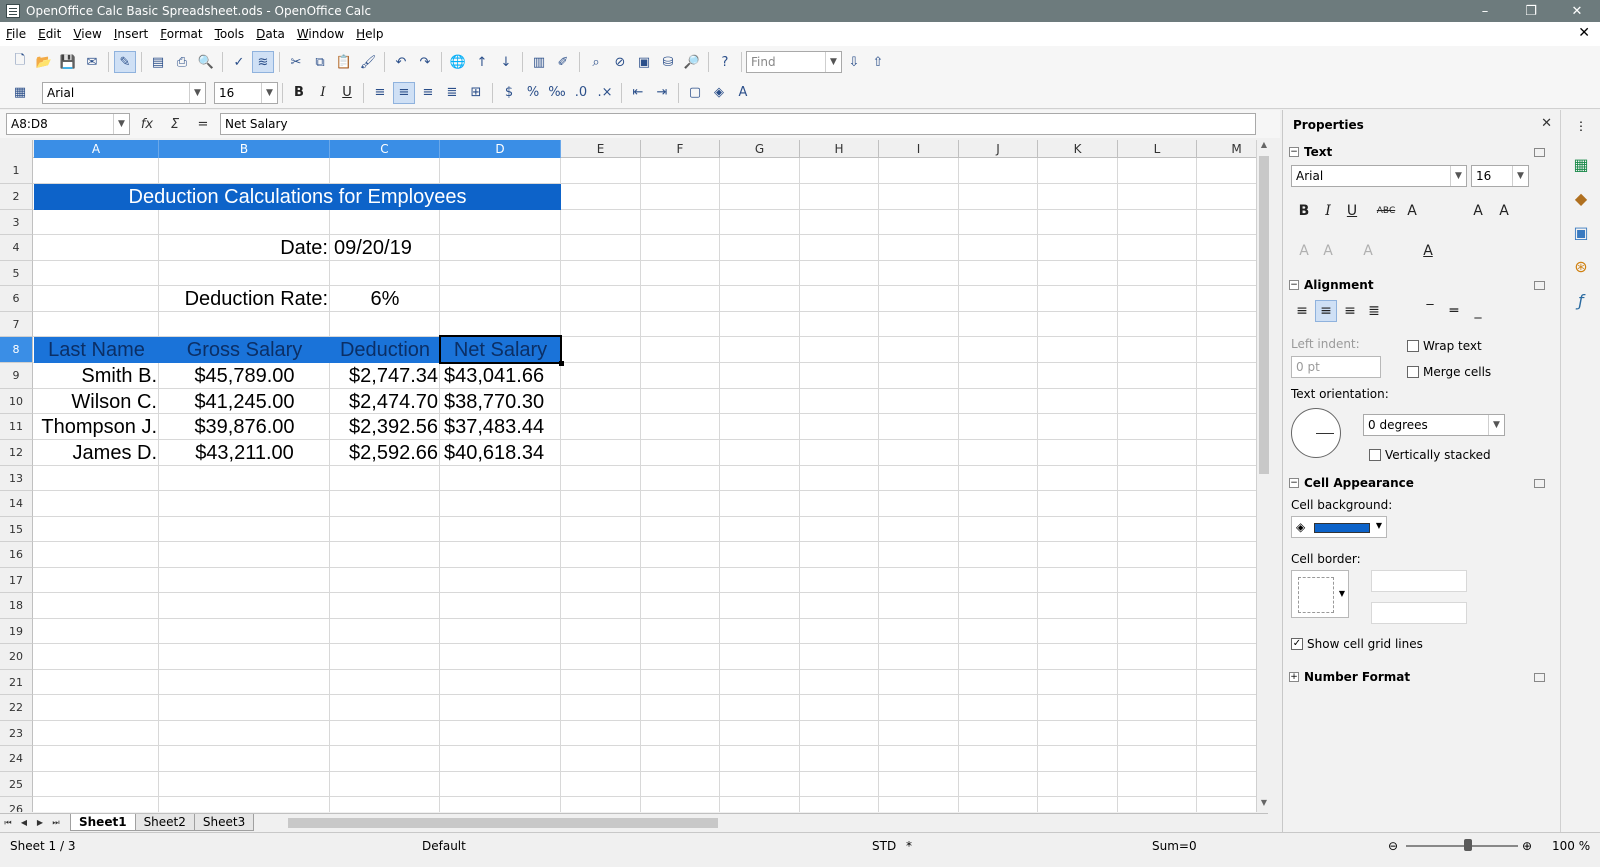  Describe the element at coordinates (175, 124) in the screenshot. I see `sum-icon: Σ` at that location.